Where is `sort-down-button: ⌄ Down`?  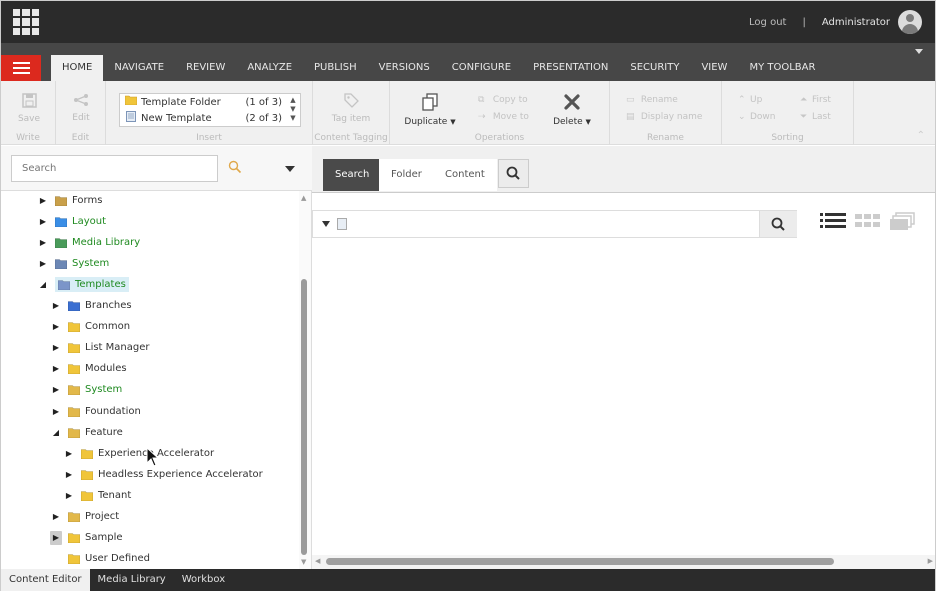 sort-down-button: ⌄ Down is located at coordinates (757, 117).